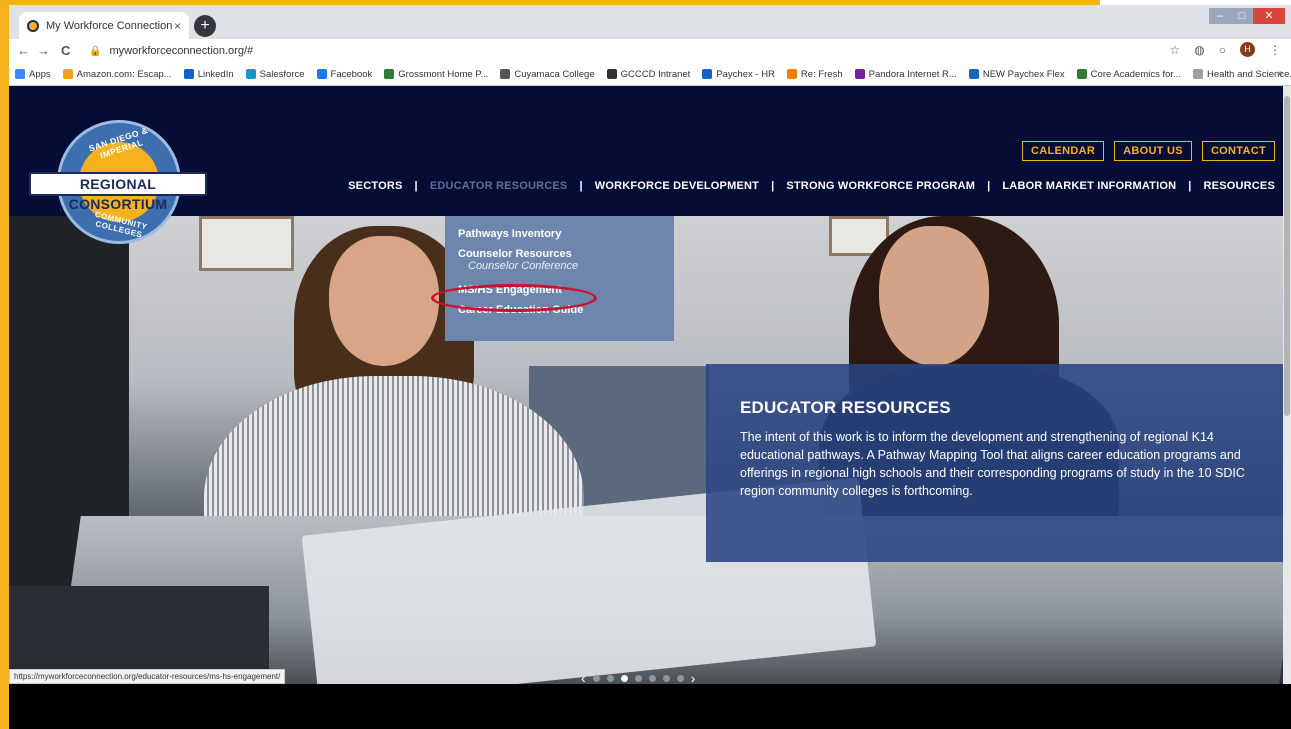 This screenshot has width=1291, height=729. Describe the element at coordinates (880, 186) in the screenshot. I see `nav-strong-workforce-program: STRONG WORKFORCE PROGRAM` at that location.